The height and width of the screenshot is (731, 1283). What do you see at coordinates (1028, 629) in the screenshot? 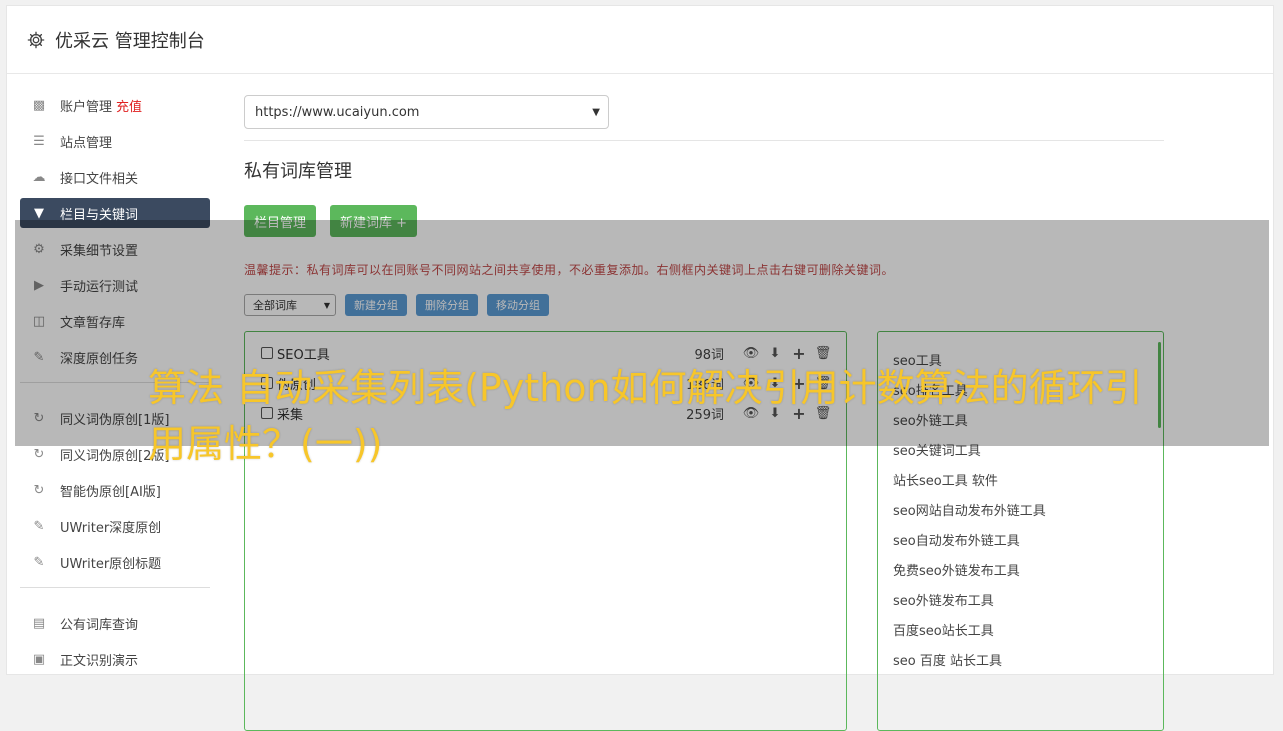
I see `keyword-item: 百度seo站长工具` at bounding box center [1028, 629].